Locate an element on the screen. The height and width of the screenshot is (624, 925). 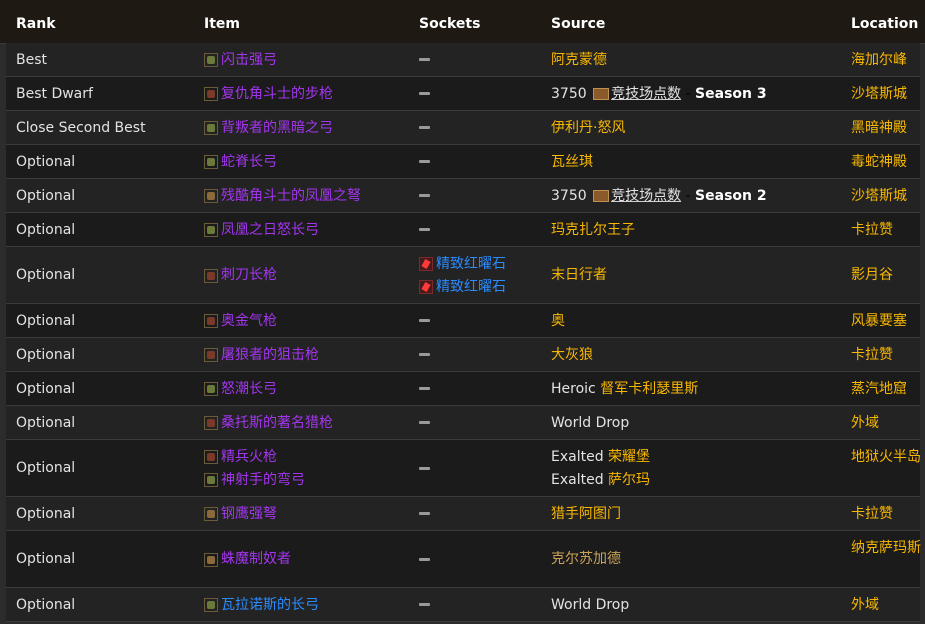
location-link: 海加尔峰 is located at coordinates (886, 60).